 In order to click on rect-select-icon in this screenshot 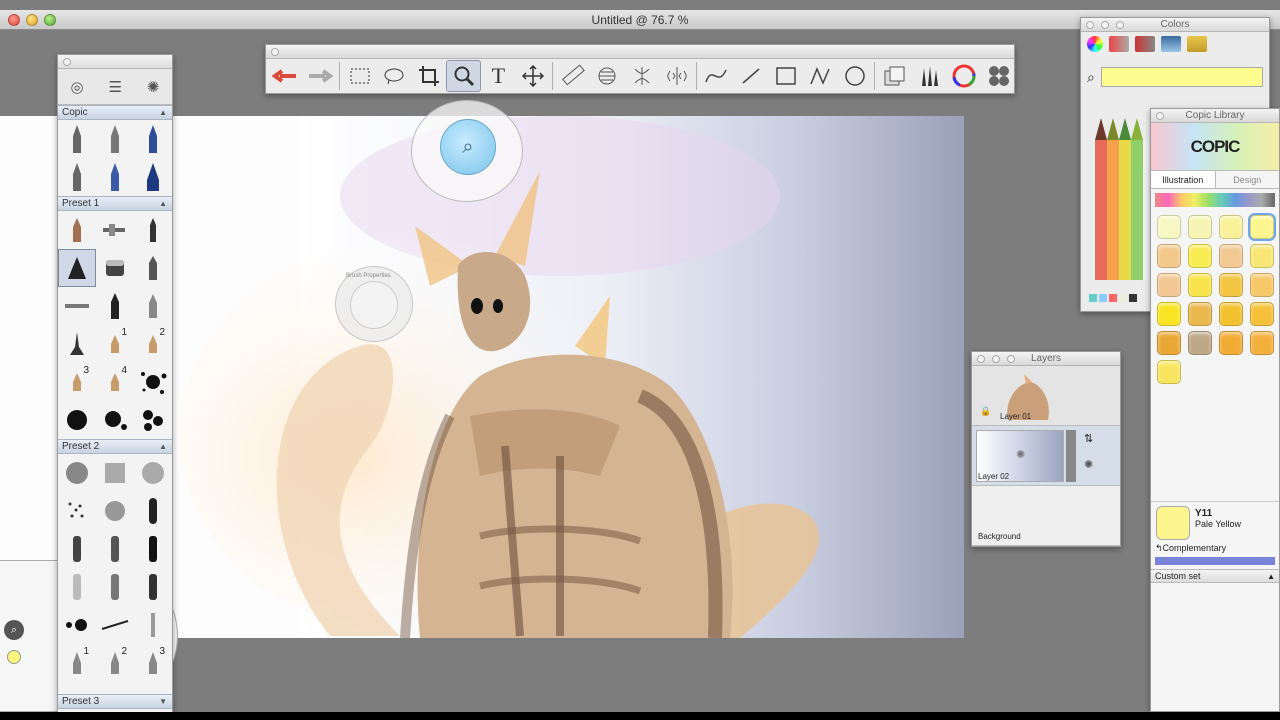, I will do `click(359, 76)`.